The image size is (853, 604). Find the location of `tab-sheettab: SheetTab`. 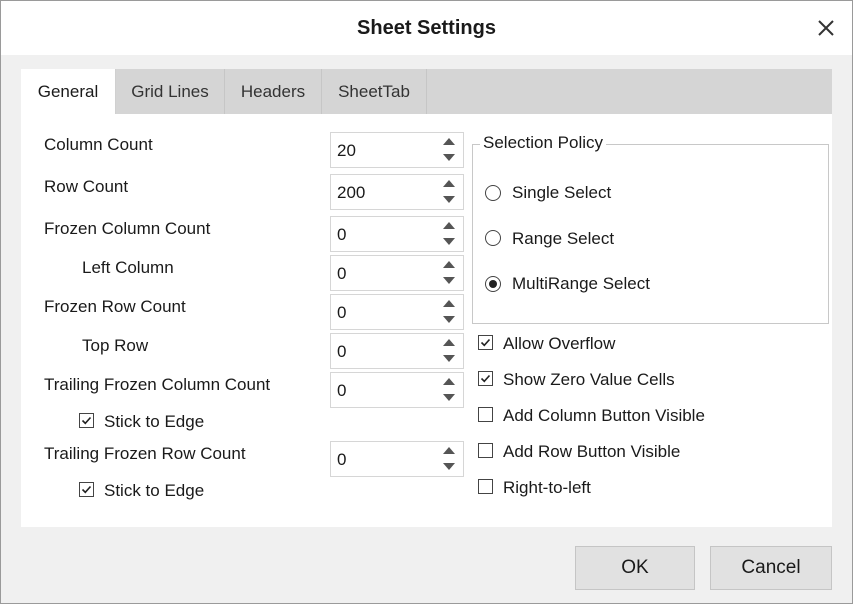

tab-sheettab: SheetTab is located at coordinates (374, 91).